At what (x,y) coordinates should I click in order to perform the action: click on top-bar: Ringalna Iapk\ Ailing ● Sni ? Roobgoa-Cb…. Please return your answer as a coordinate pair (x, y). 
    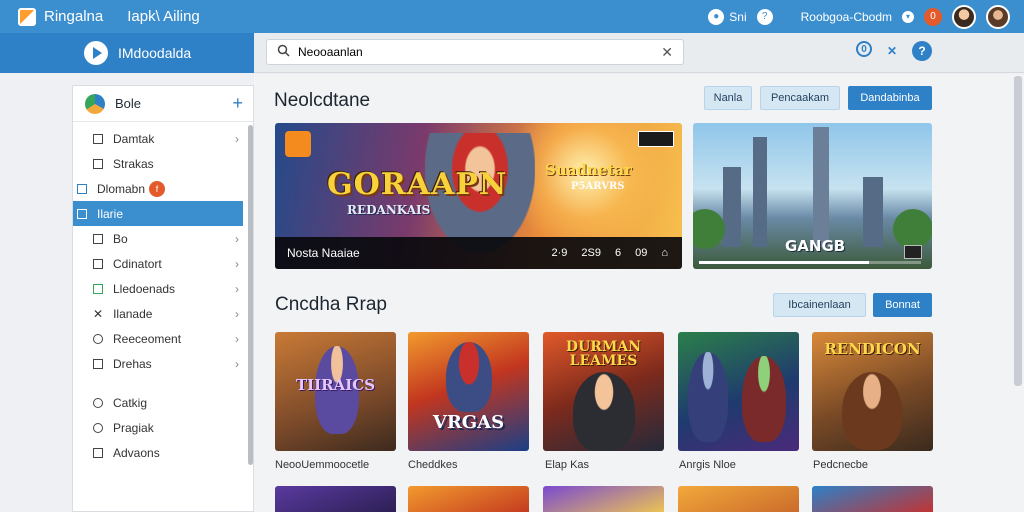
    Looking at the image, I should click on (512, 16).